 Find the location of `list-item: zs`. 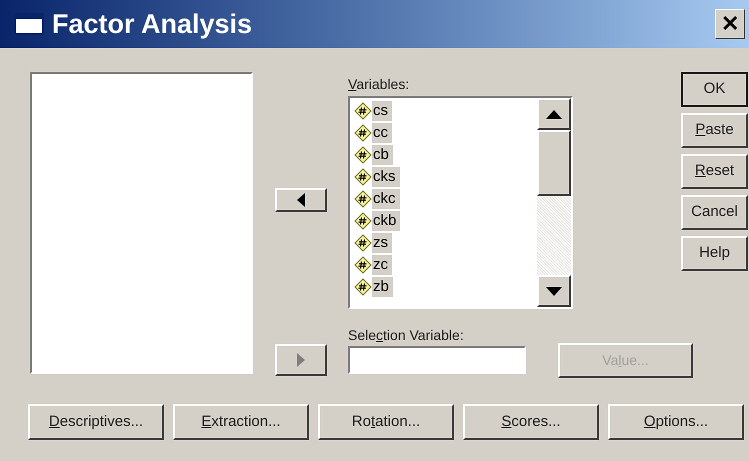

list-item: zs is located at coordinates (382, 243).